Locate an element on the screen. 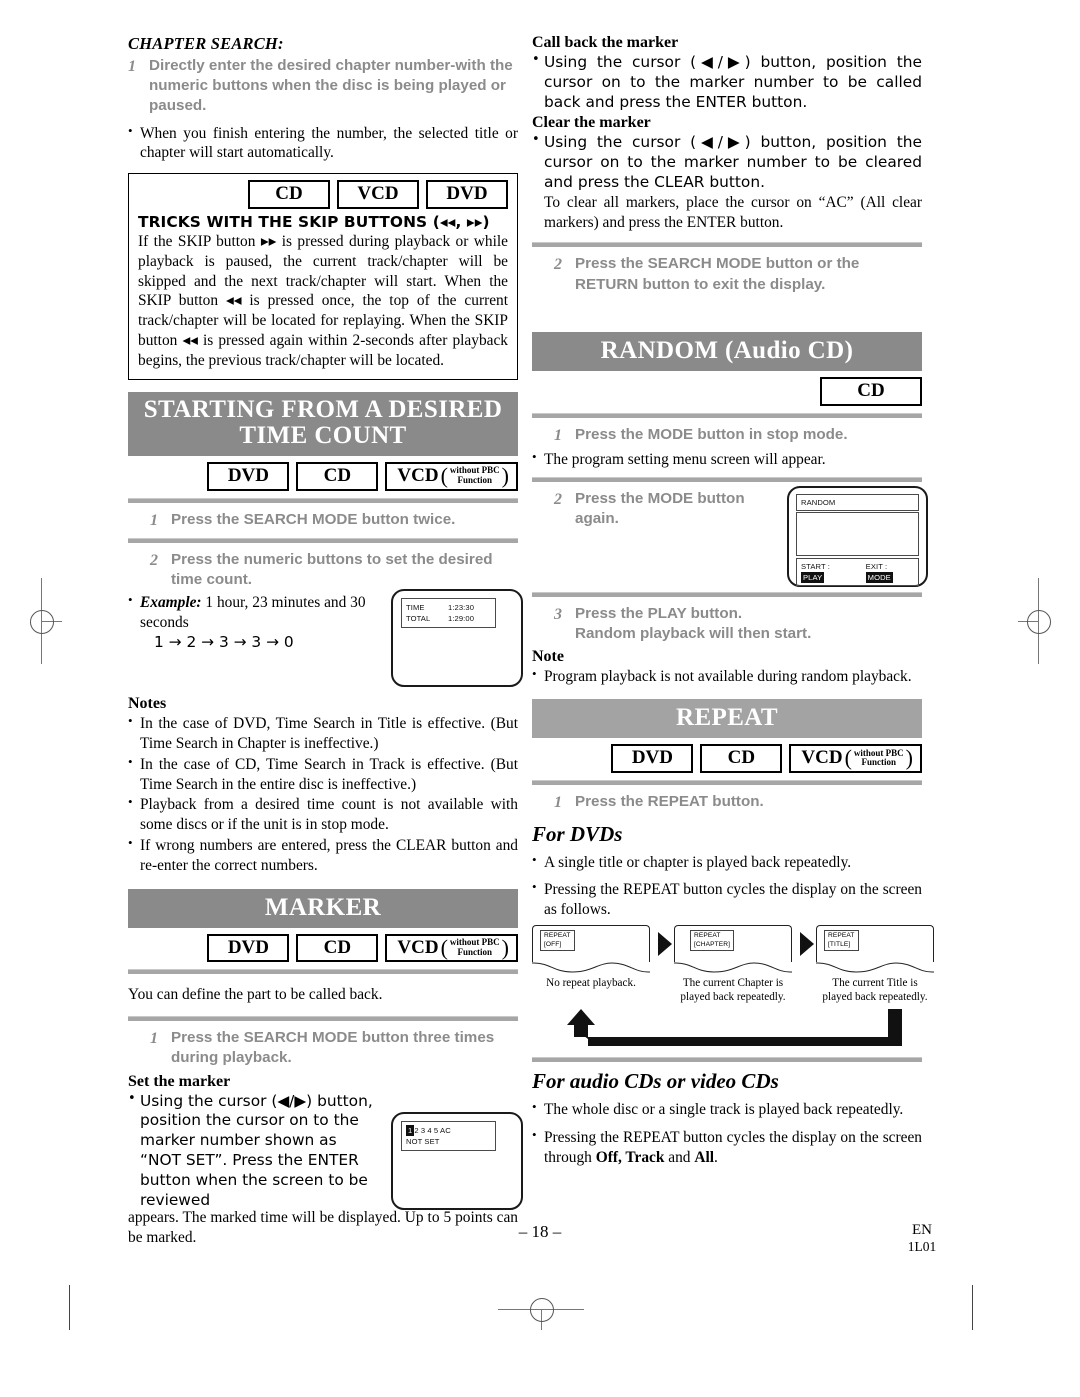 Image resolution: width=1080 pixels, height=1397 pixels. registration-mark-right is located at coordinates (1038, 621).